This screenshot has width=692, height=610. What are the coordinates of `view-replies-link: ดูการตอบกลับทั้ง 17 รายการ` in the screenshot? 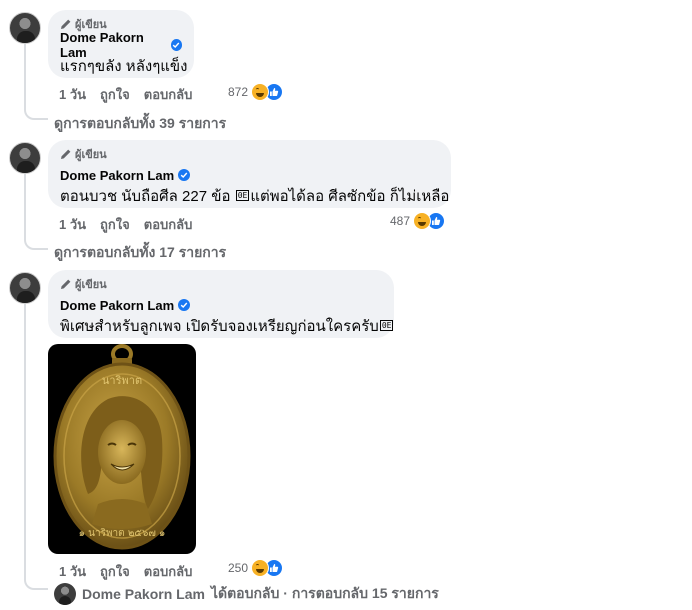 It's located at (140, 253).